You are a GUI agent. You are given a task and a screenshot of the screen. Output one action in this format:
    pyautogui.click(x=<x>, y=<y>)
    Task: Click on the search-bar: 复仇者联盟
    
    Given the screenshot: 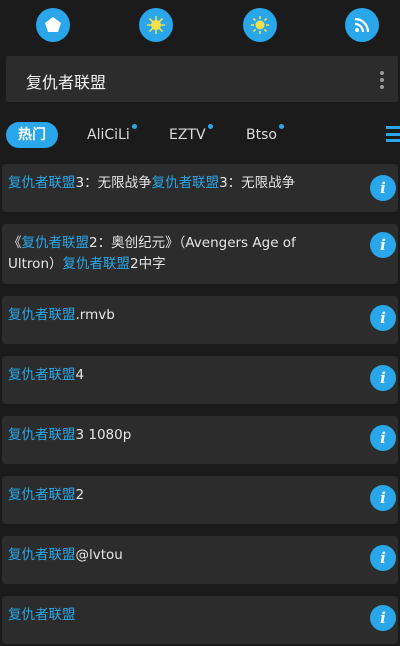 What is the action you would take?
    pyautogui.click(x=202, y=79)
    